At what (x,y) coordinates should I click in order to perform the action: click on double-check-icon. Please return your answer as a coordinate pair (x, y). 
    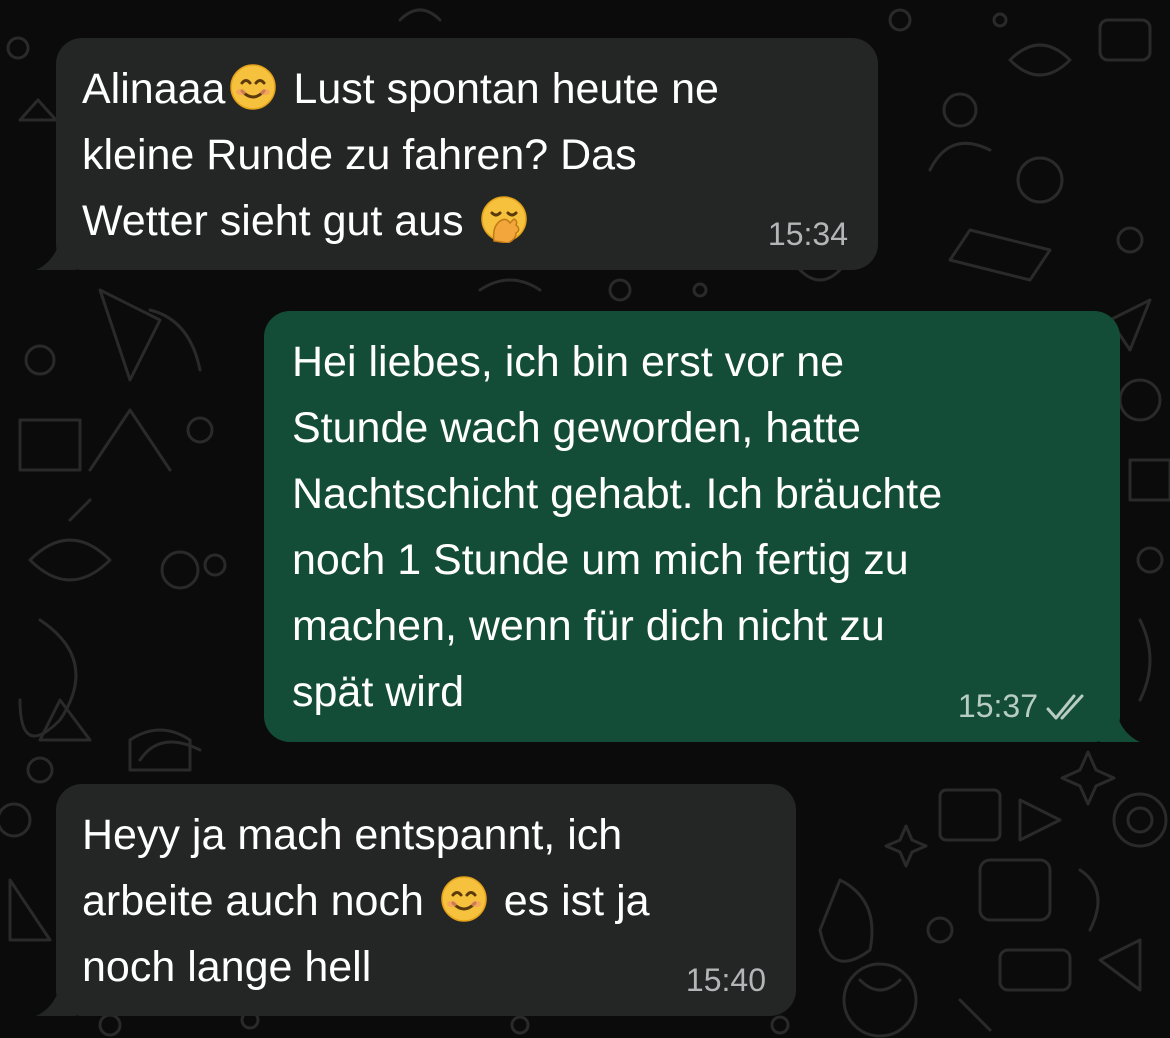
    Looking at the image, I should click on (1065, 707).